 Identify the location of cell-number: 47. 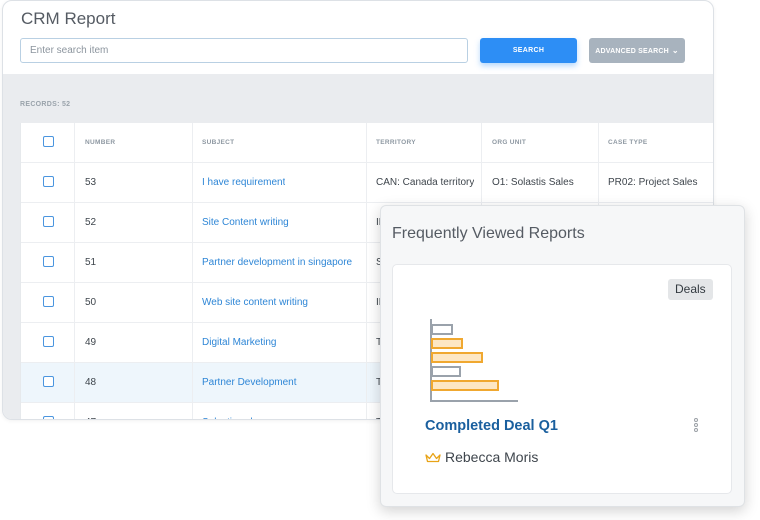
(90, 411).